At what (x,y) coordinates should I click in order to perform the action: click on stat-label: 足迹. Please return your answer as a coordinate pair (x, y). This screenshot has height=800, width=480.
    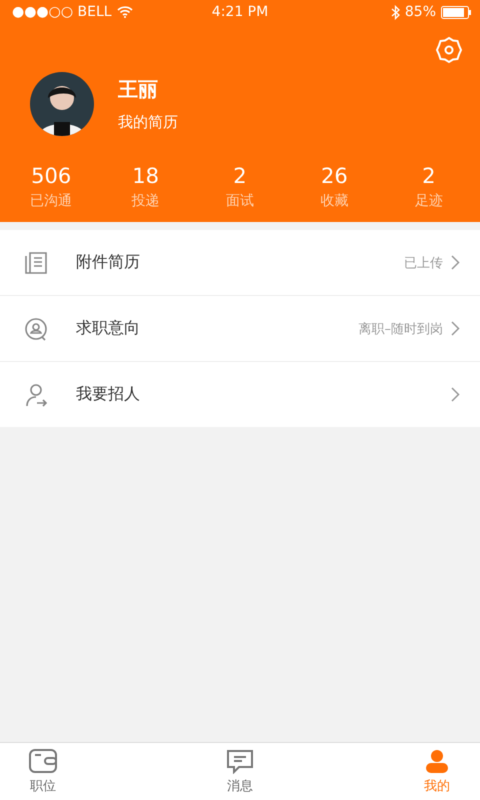
    Looking at the image, I should click on (428, 201).